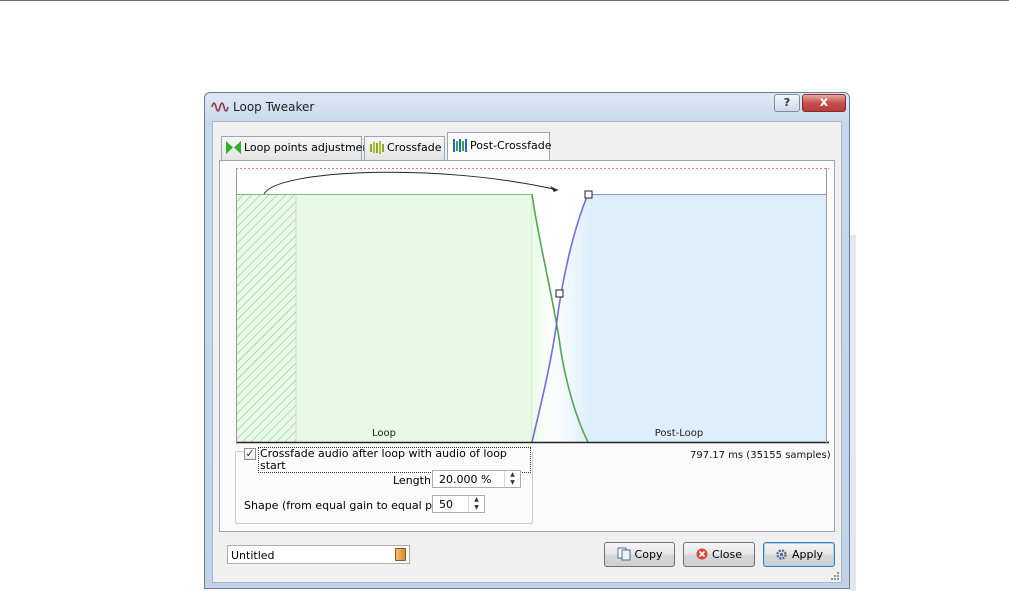  I want to click on window-title: Loop Tweaker, so click(274, 107).